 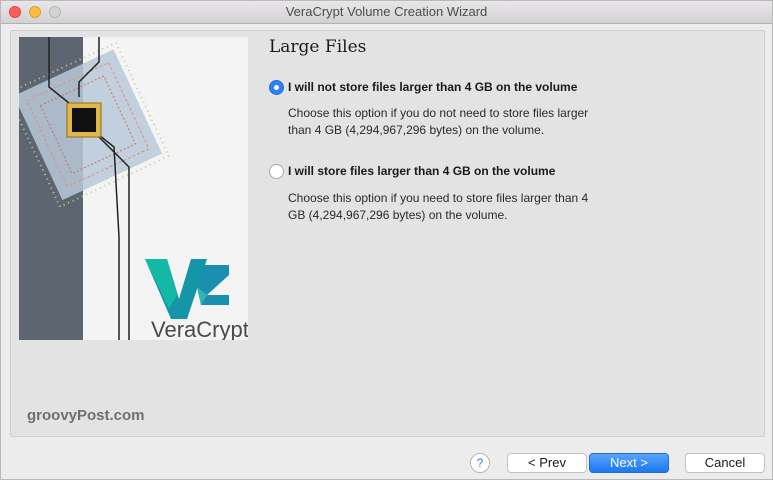 I want to click on help-question-icon: ?, so click(x=480, y=463).